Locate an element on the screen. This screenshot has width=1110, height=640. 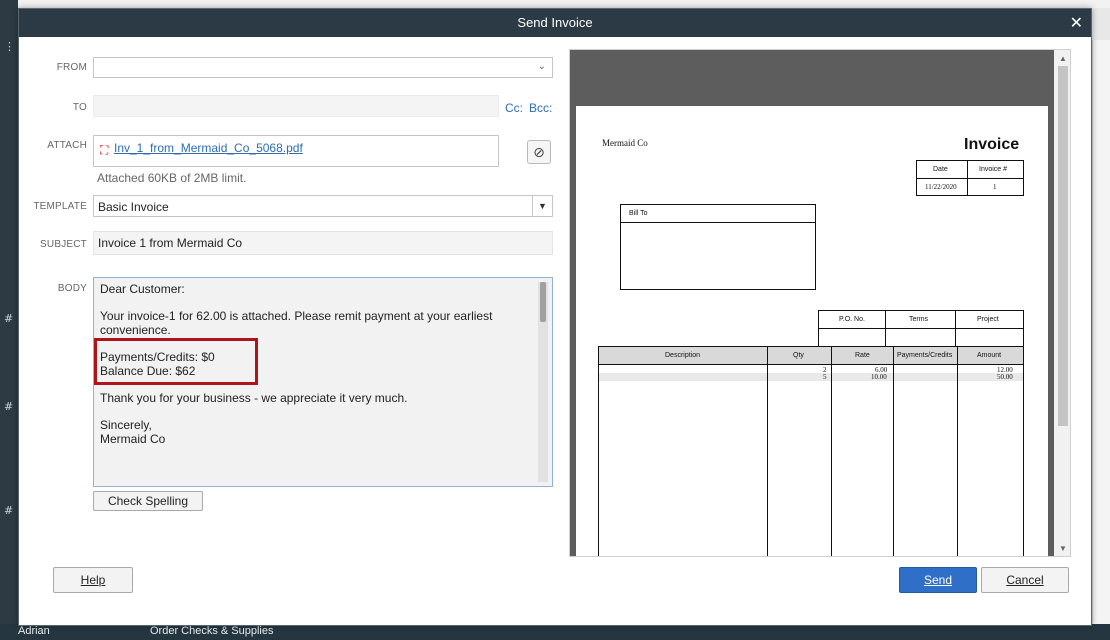
date-invoice-table: Date Invoice # 11/22/2020 1 is located at coordinates (970, 178).